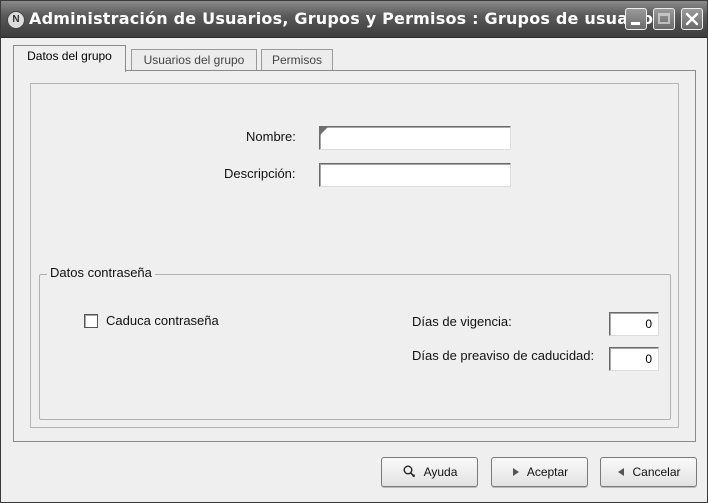  Describe the element at coordinates (462, 321) in the screenshot. I see `vigencia-label: Días de vigencia:` at that location.